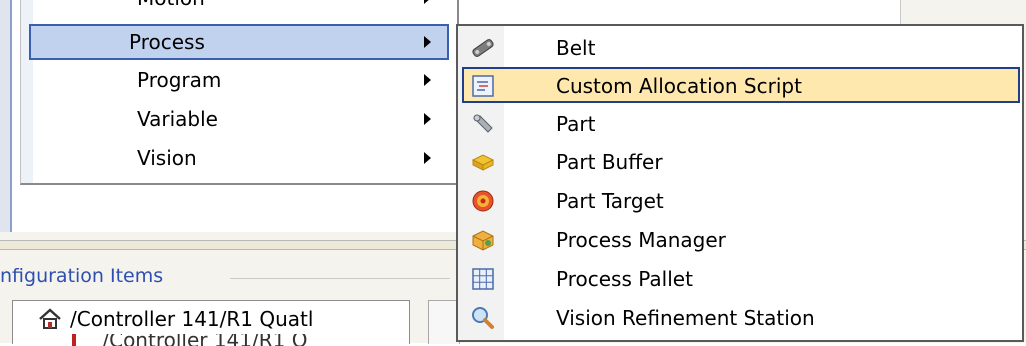 This screenshot has width=1026, height=346. I want to click on tree-item-marker-icon, so click(74, 340).